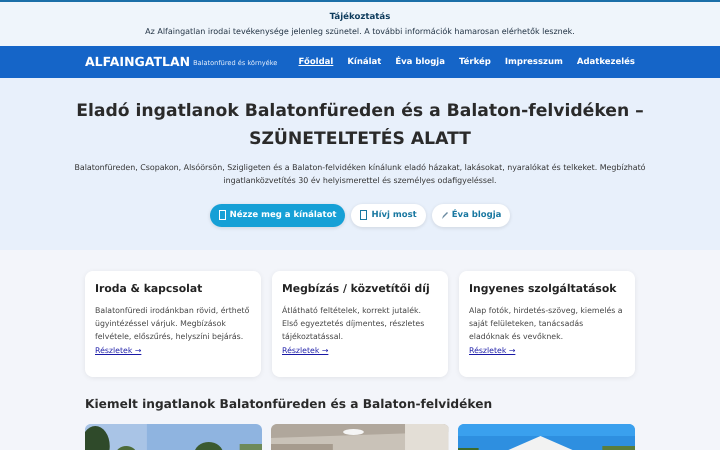 Image resolution: width=720 pixels, height=450 pixels. I want to click on nav-link: Adatkezelés, so click(605, 62).